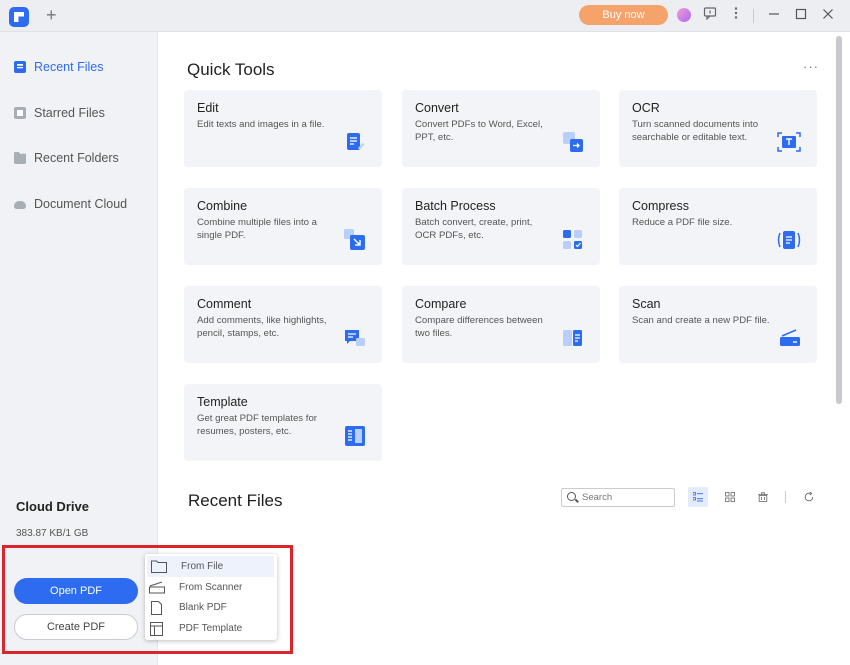 The height and width of the screenshot is (665, 850). Describe the element at coordinates (441, 304) in the screenshot. I see `tool-title: Compare` at that location.